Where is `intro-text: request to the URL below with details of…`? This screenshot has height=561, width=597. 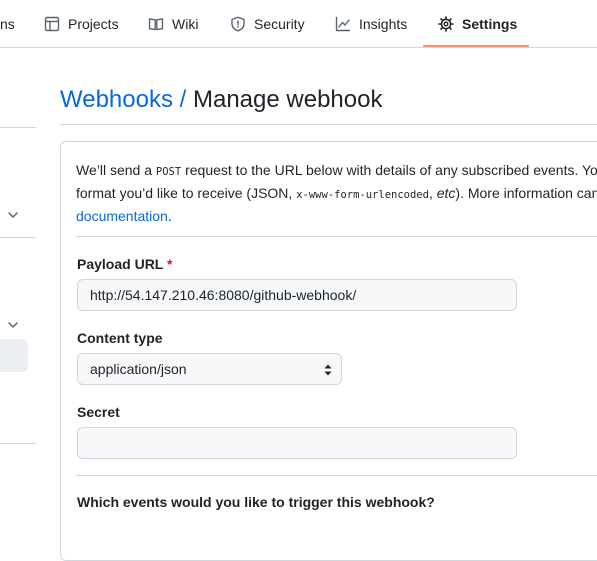
intro-text: request to the URL below with details of… is located at coordinates (389, 170).